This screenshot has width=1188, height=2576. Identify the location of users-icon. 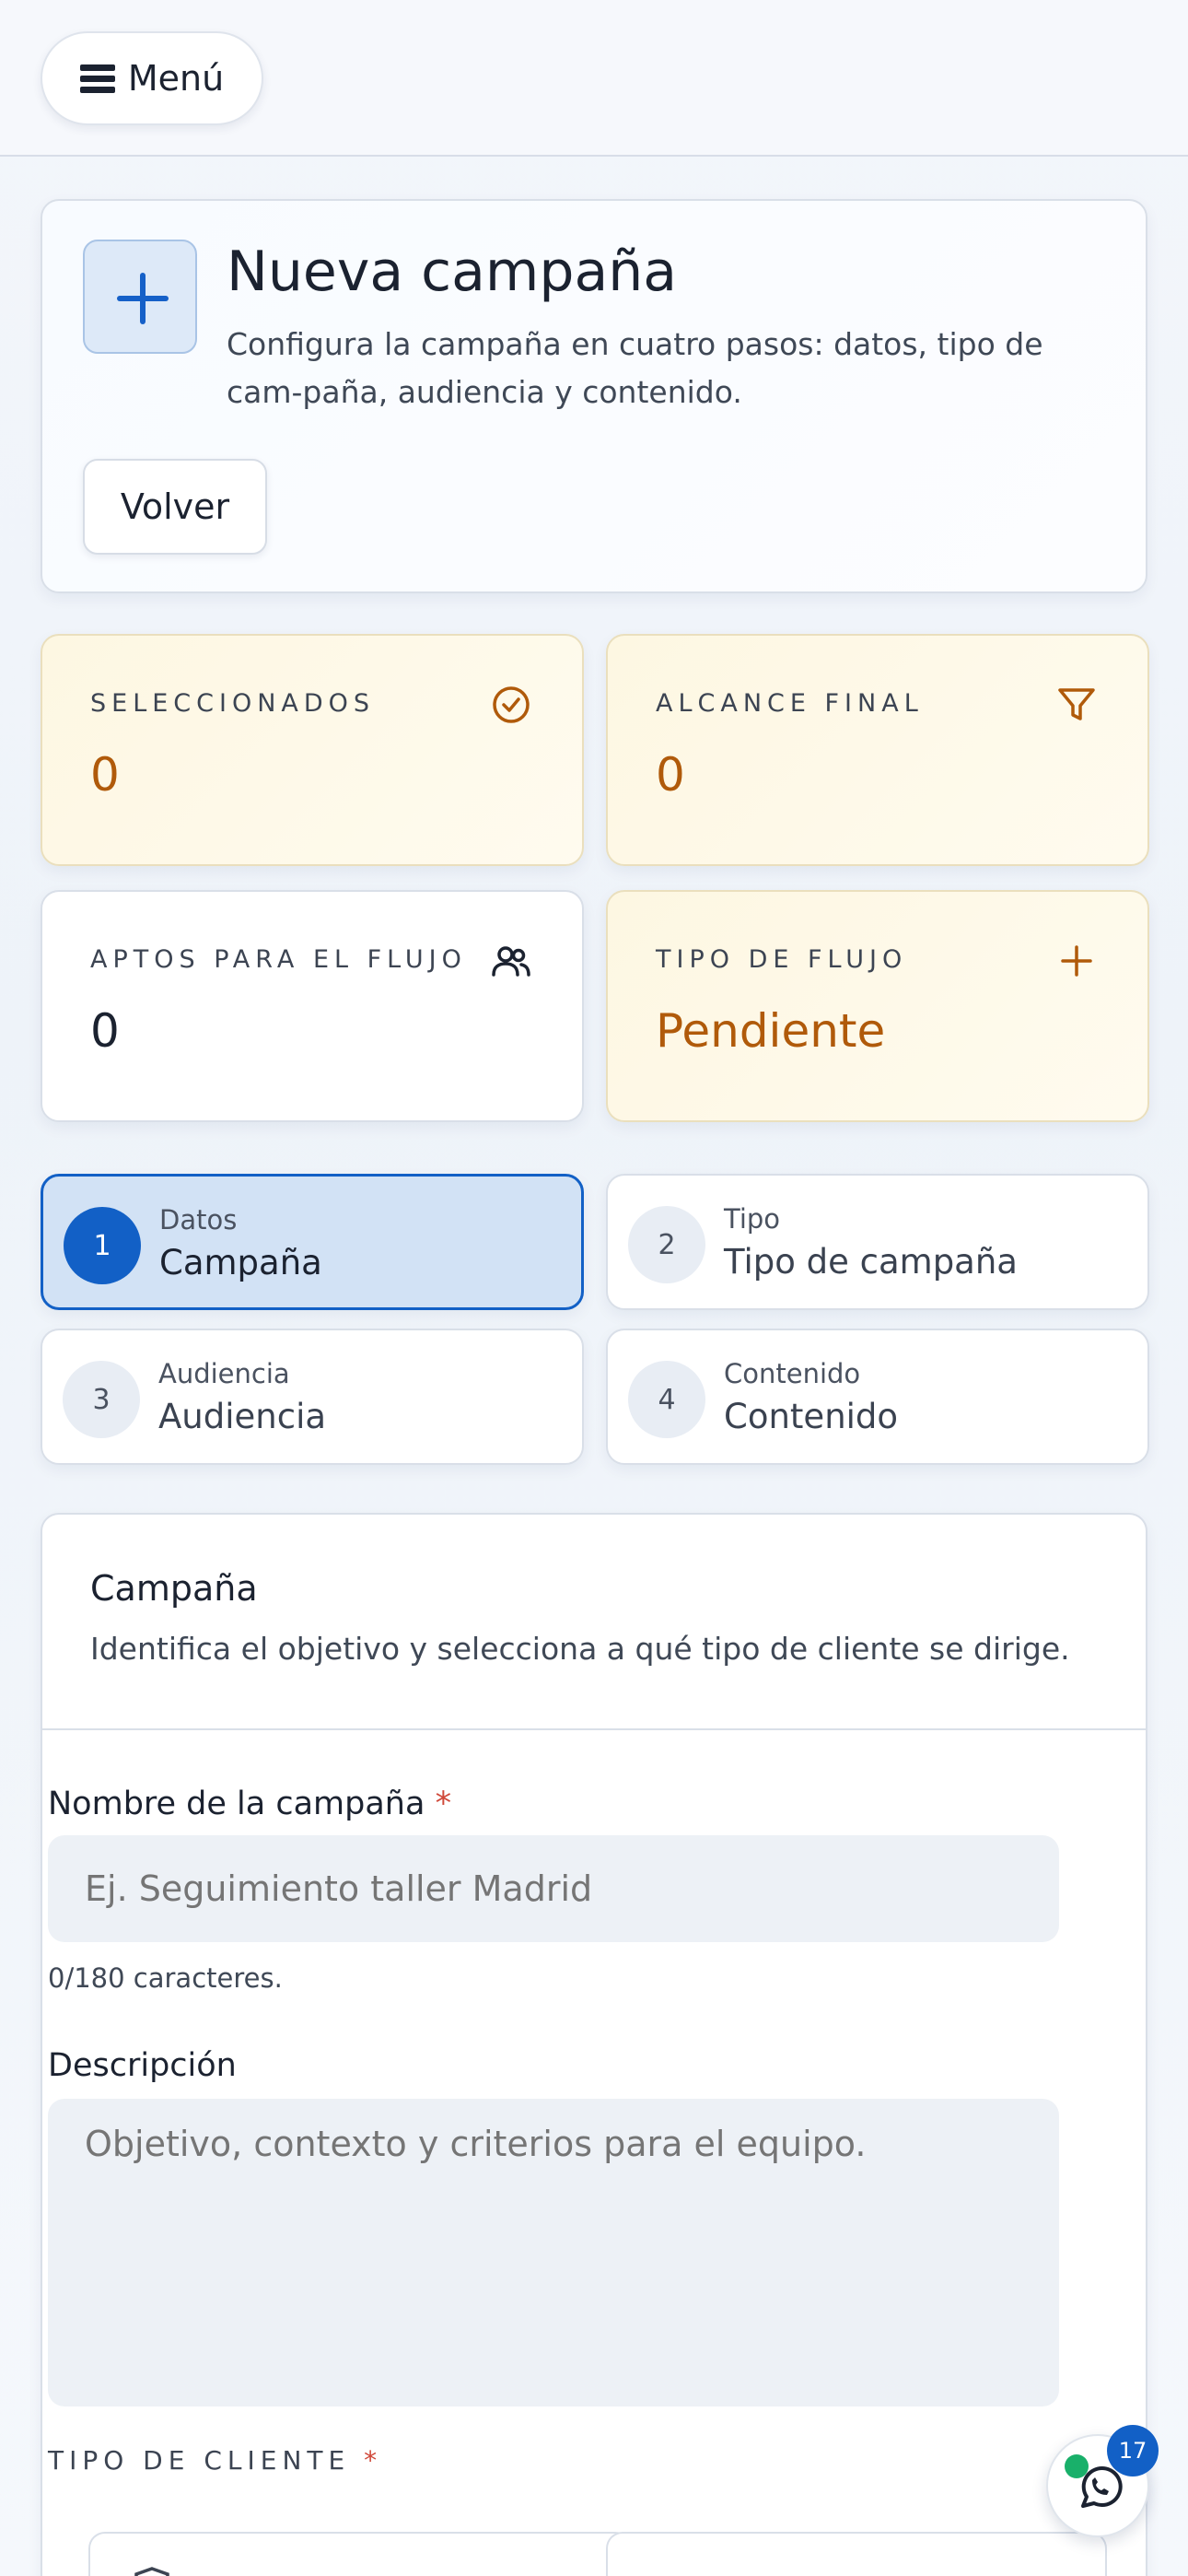
(511, 961).